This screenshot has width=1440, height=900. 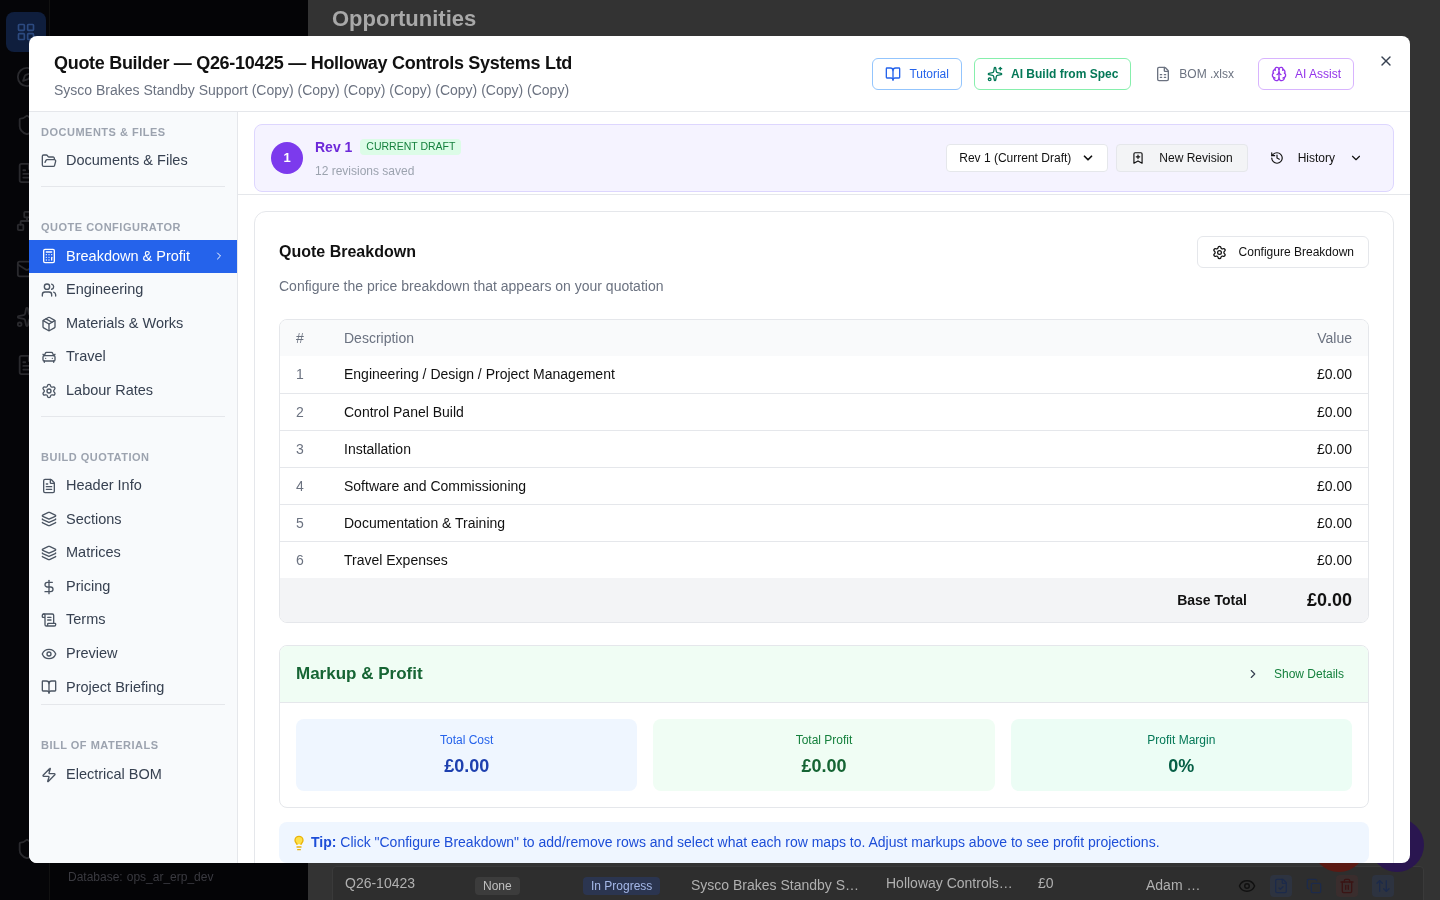 I want to click on revision-select: Rev 1 (Current Draft), so click(x=1027, y=158).